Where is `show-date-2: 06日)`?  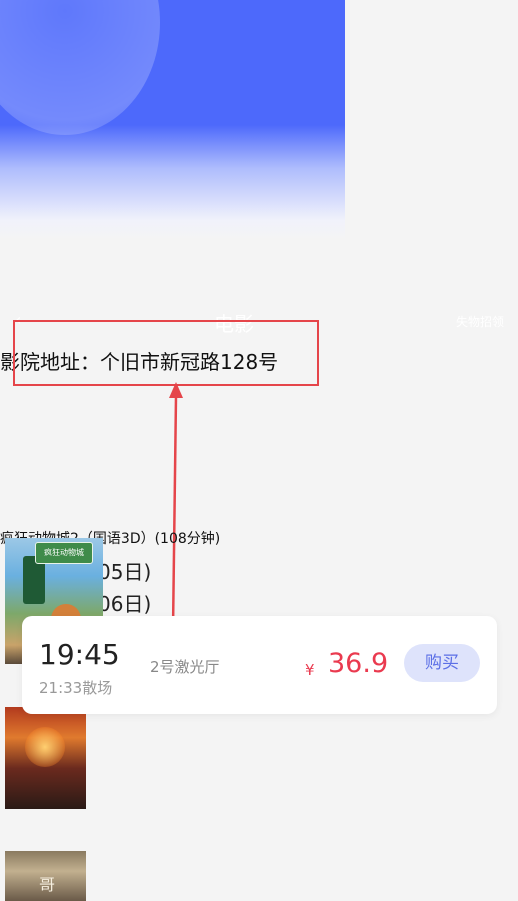
show-date-2: 06日) is located at coordinates (124, 602).